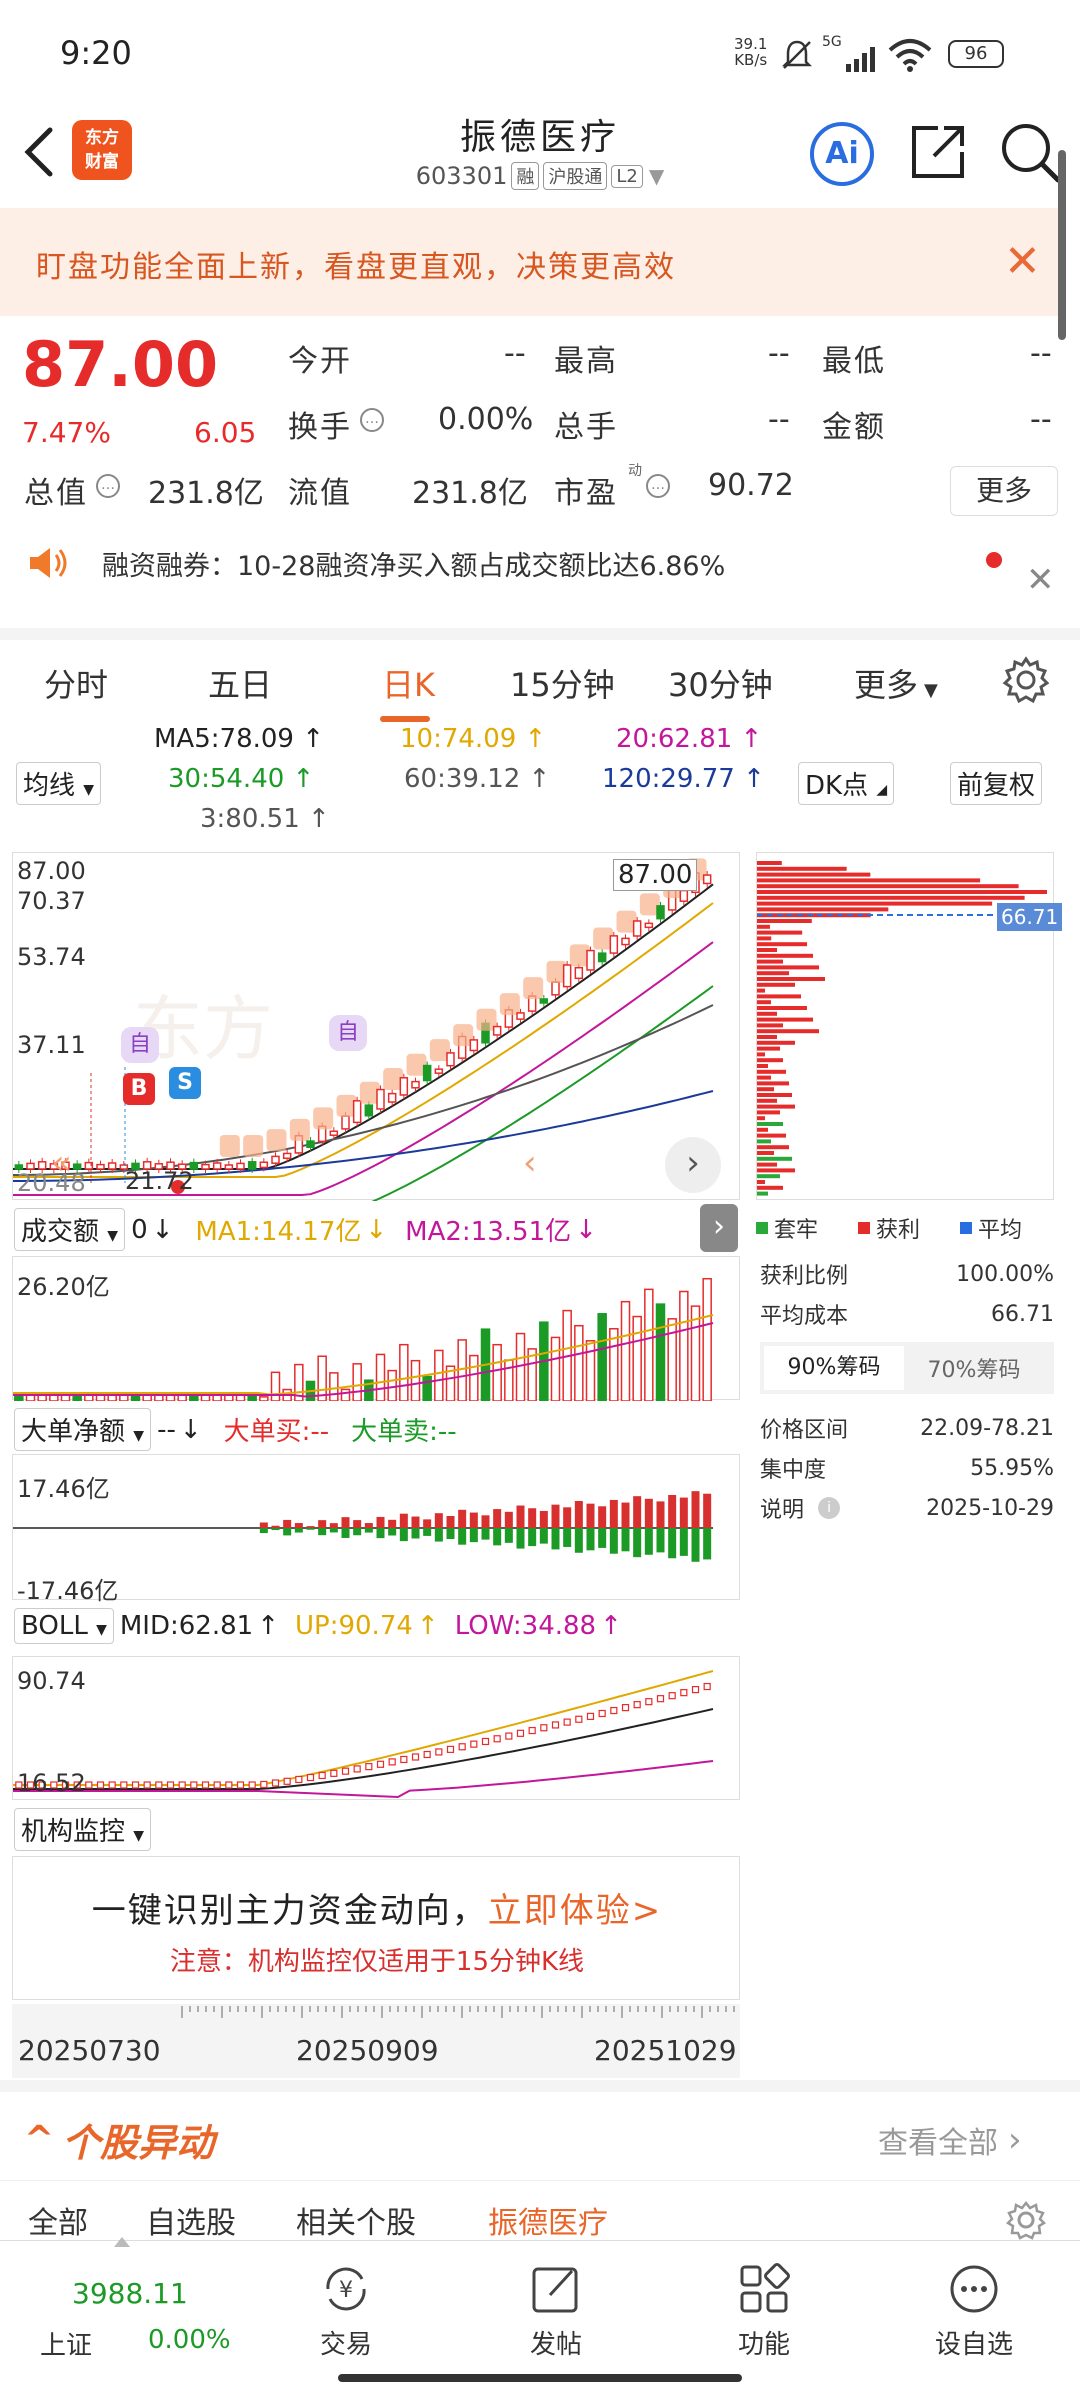  I want to click on adjust-selector: 前复权, so click(996, 783).